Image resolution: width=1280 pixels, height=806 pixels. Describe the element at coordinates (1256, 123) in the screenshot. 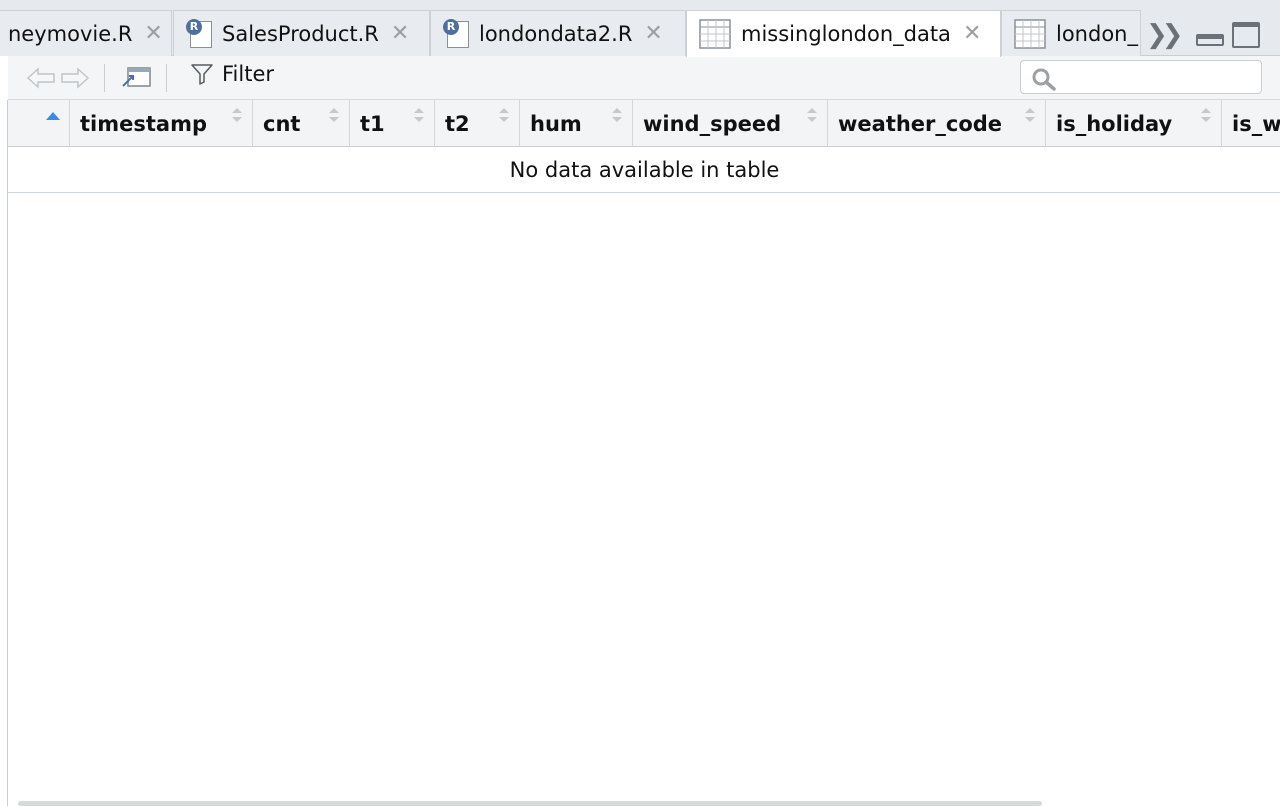

I see `column-label: is_w` at that location.